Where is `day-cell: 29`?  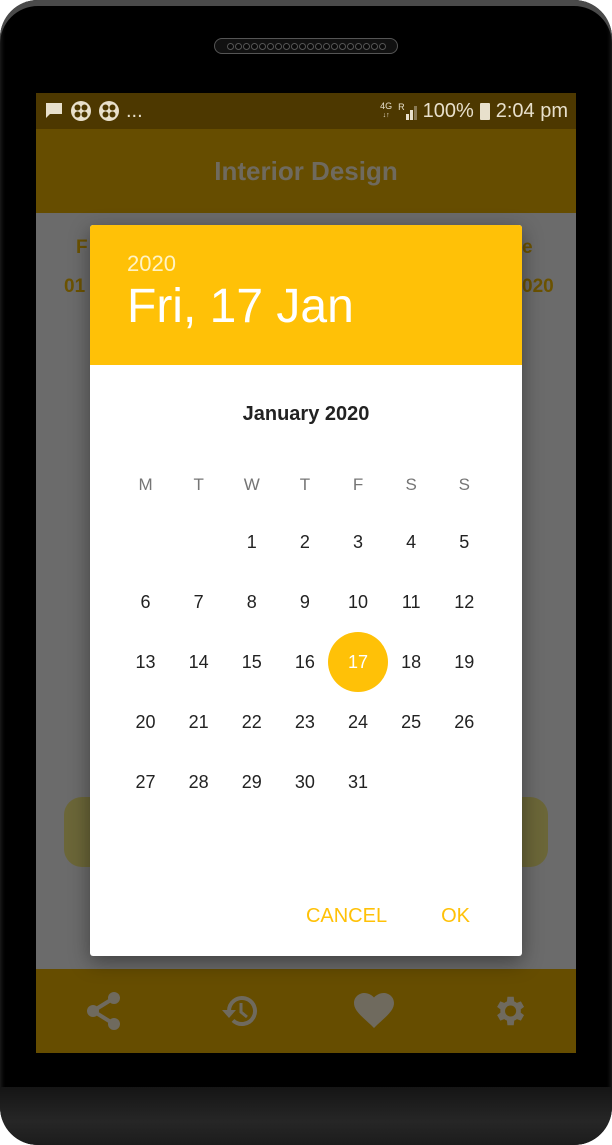
day-cell: 29 is located at coordinates (251, 782).